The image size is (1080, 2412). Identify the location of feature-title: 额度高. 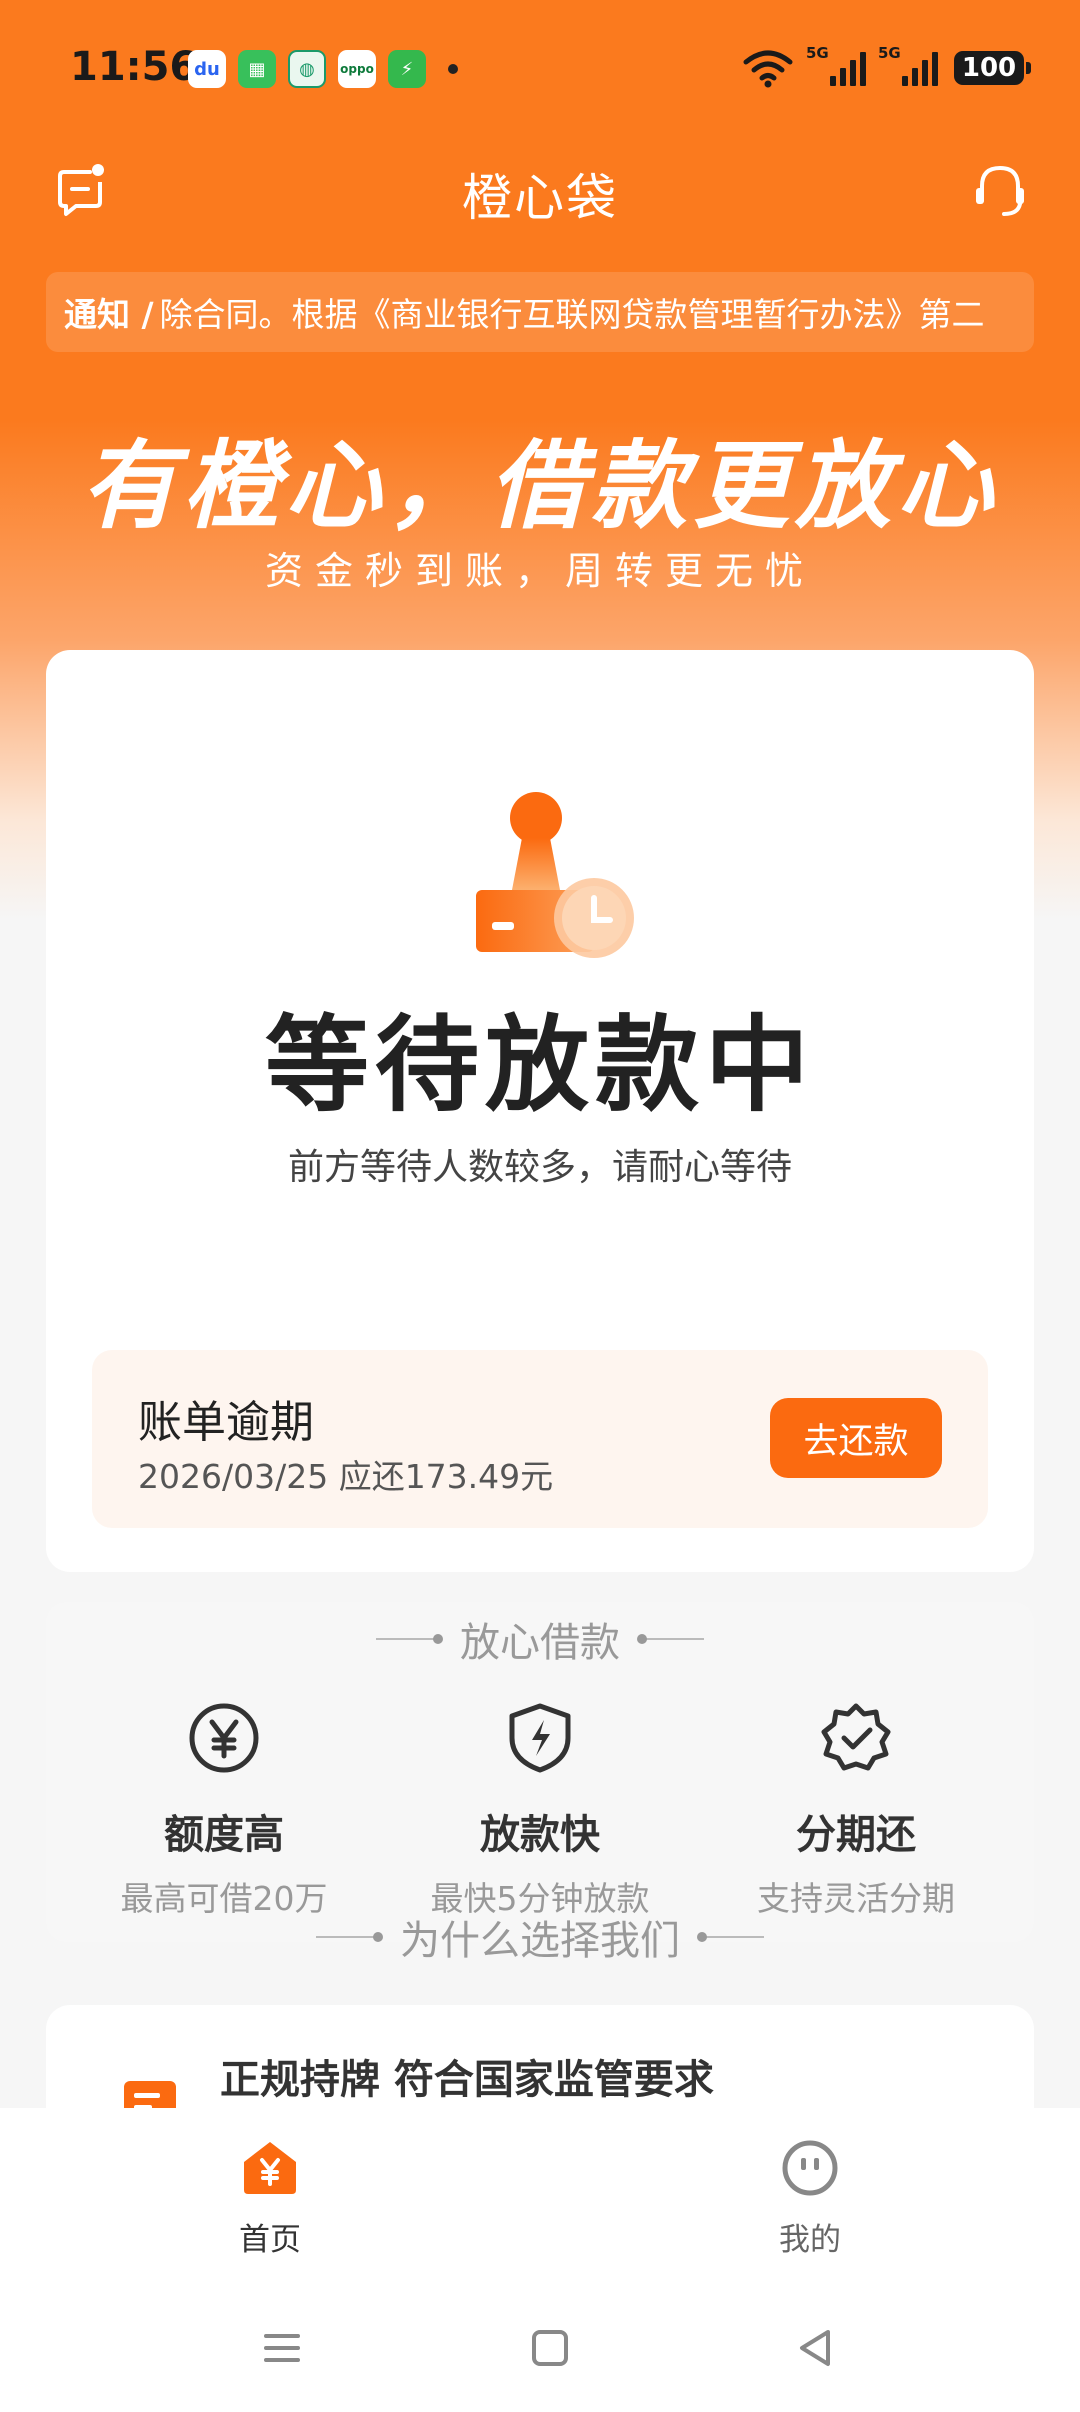
(224, 1835).